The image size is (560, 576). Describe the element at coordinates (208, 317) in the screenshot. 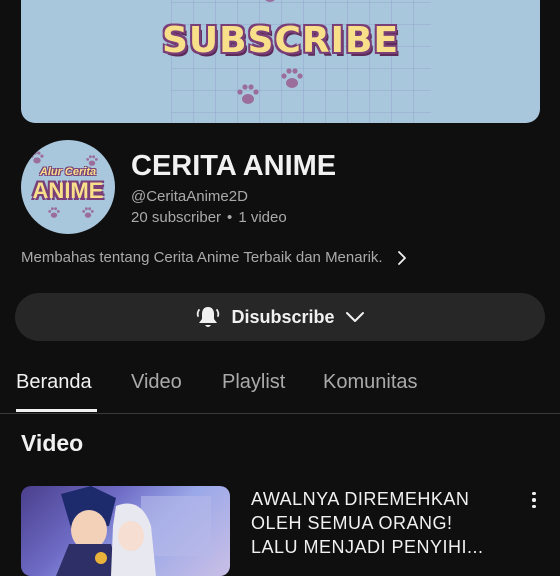

I see `bell-icon` at that location.